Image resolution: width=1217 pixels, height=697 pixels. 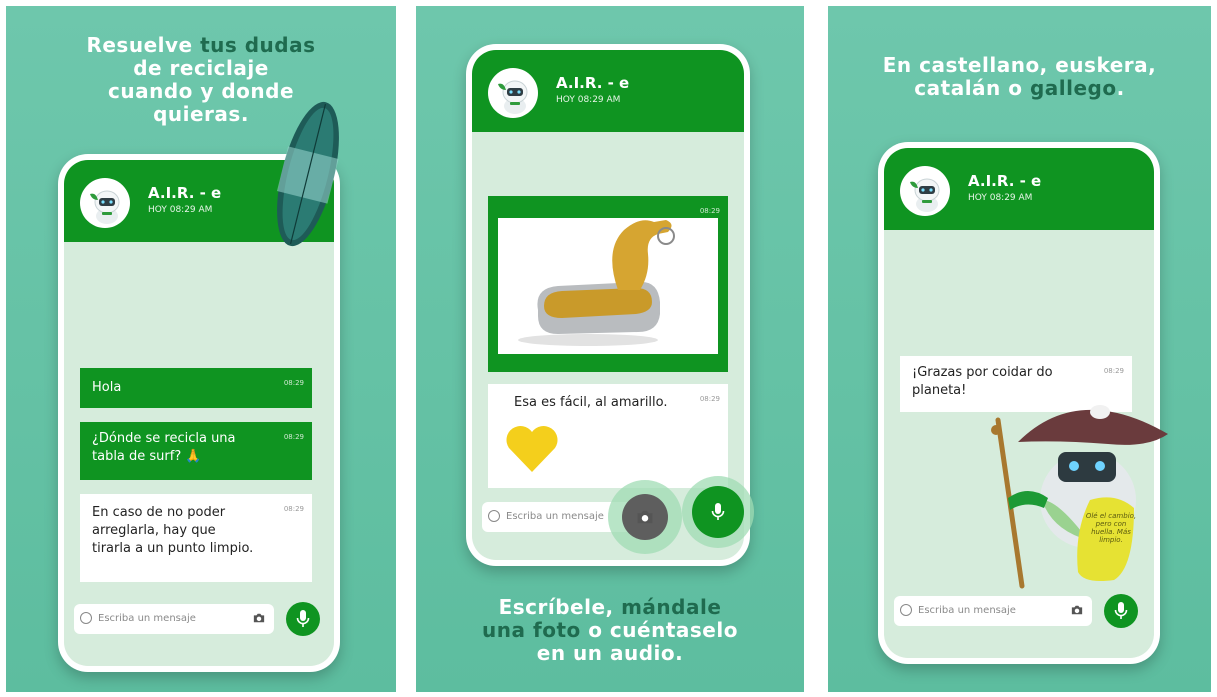 I want to click on message-outgoing: Hola 08:29, so click(x=196, y=388).